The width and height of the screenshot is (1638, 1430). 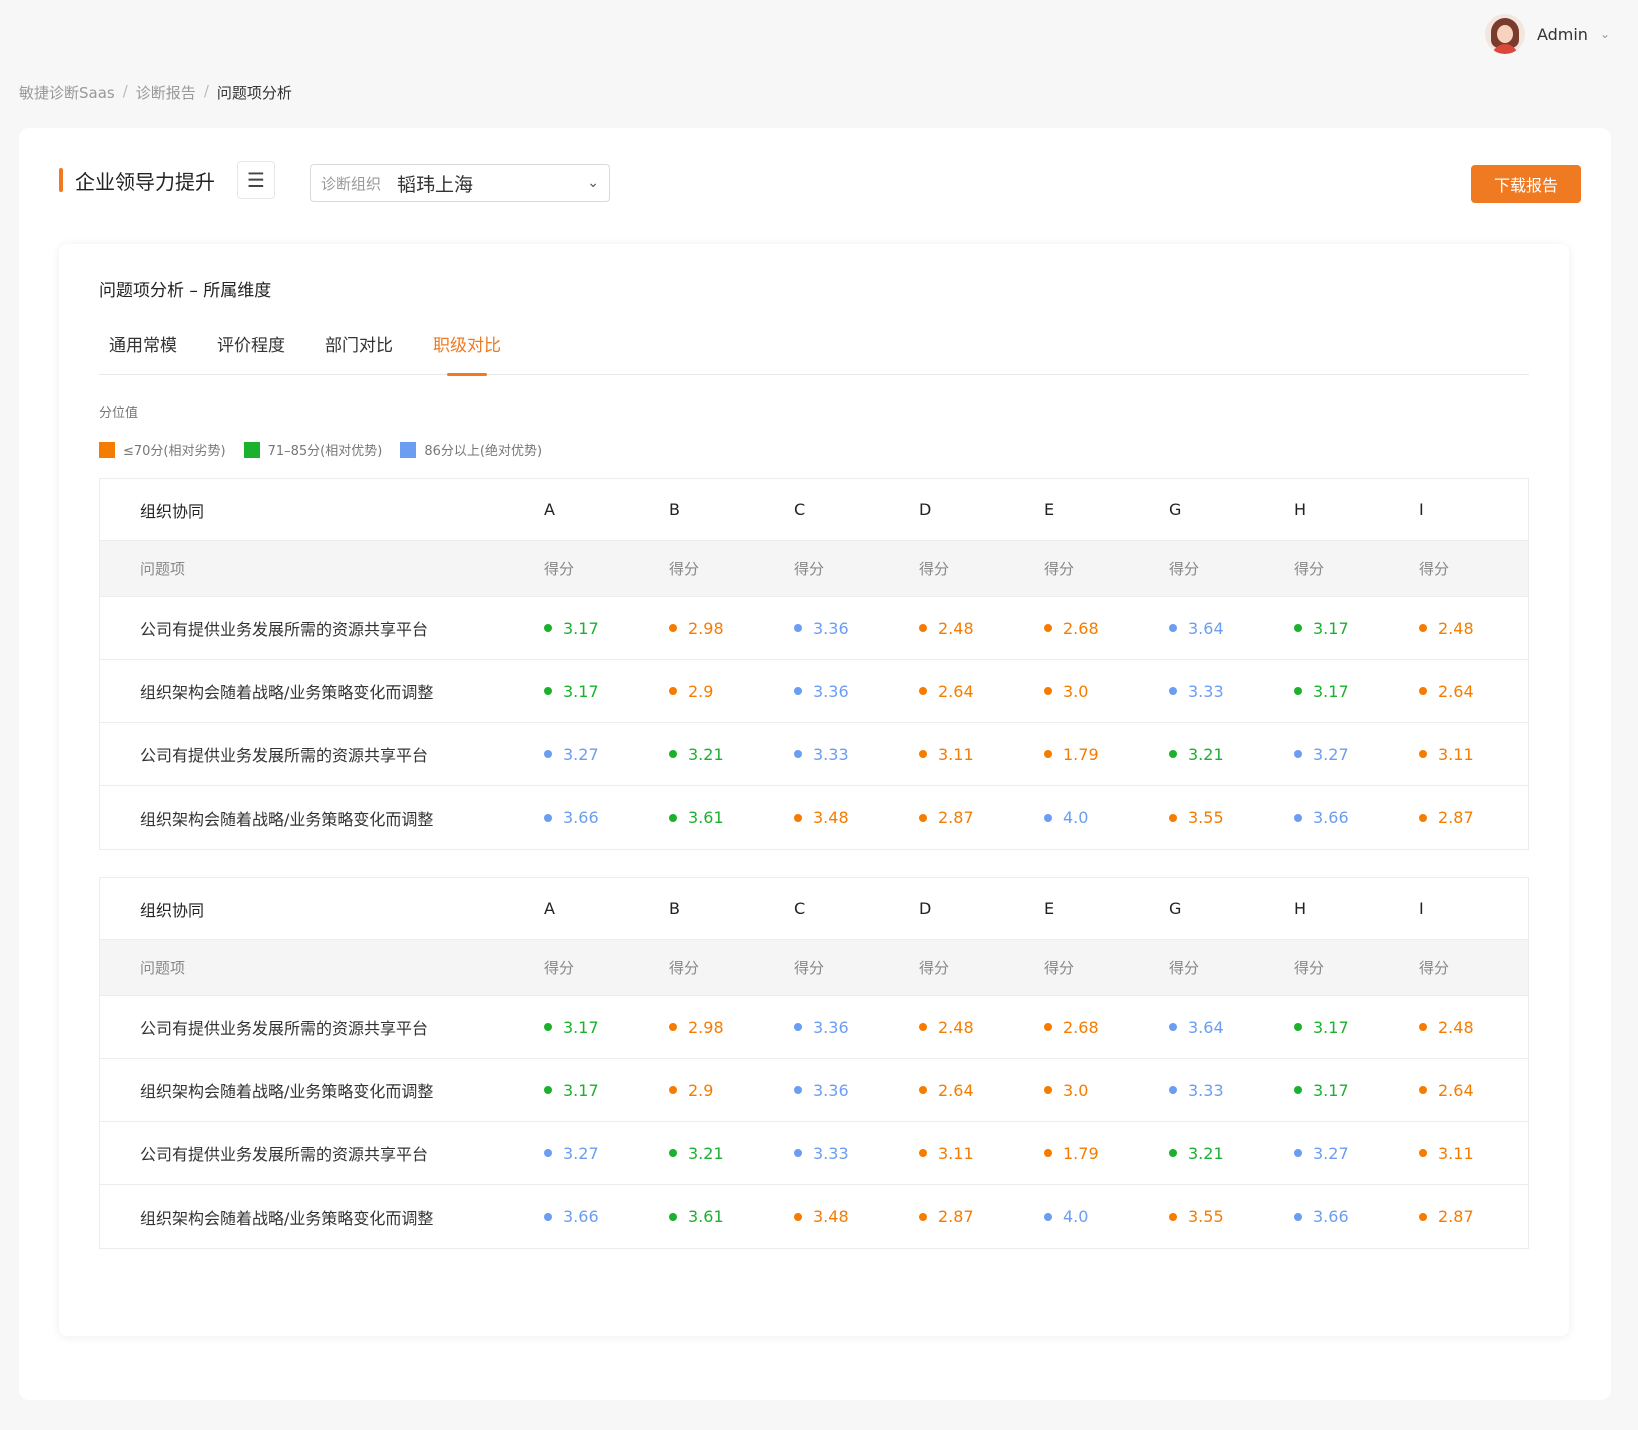 I want to click on score-cell: 2.98, so click(x=711, y=628).